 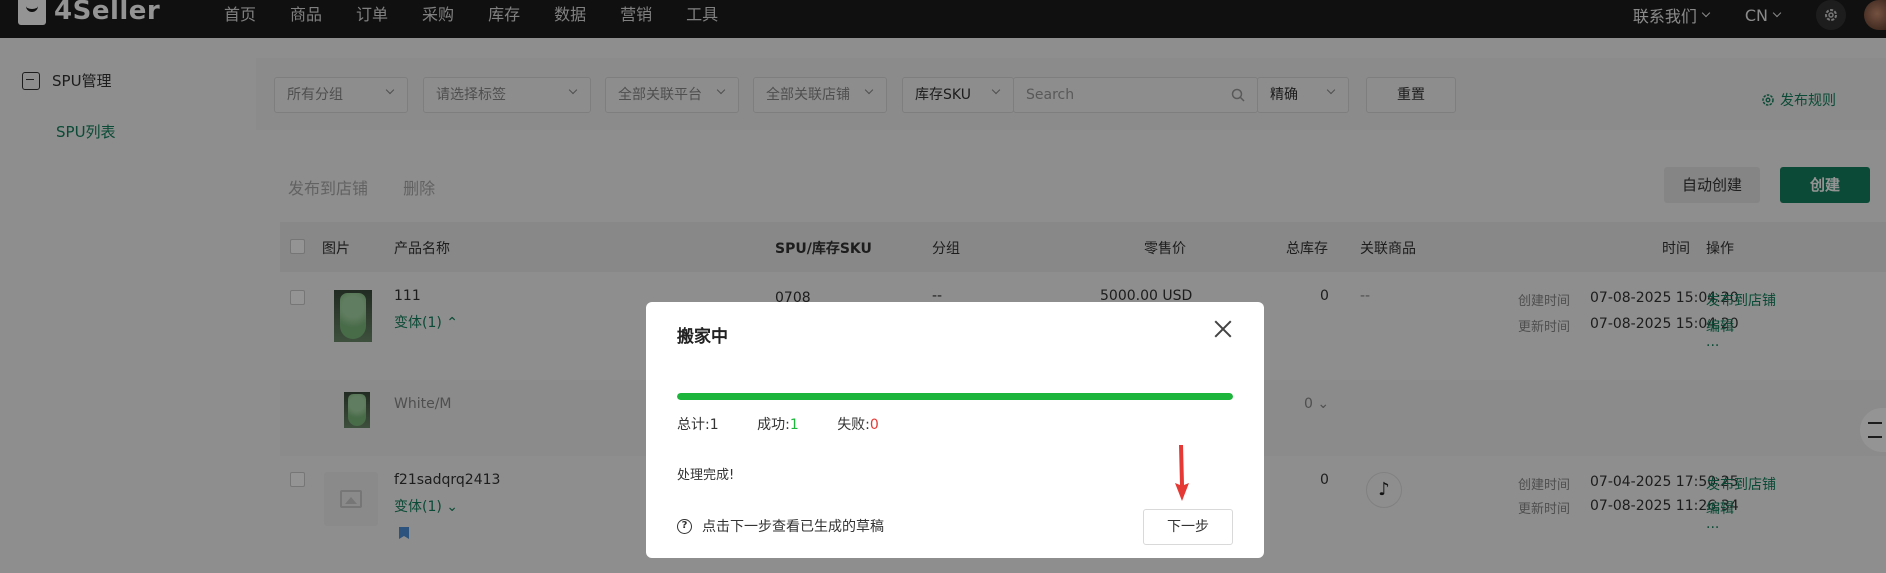 I want to click on fail-stat: 失败:0, so click(x=858, y=425).